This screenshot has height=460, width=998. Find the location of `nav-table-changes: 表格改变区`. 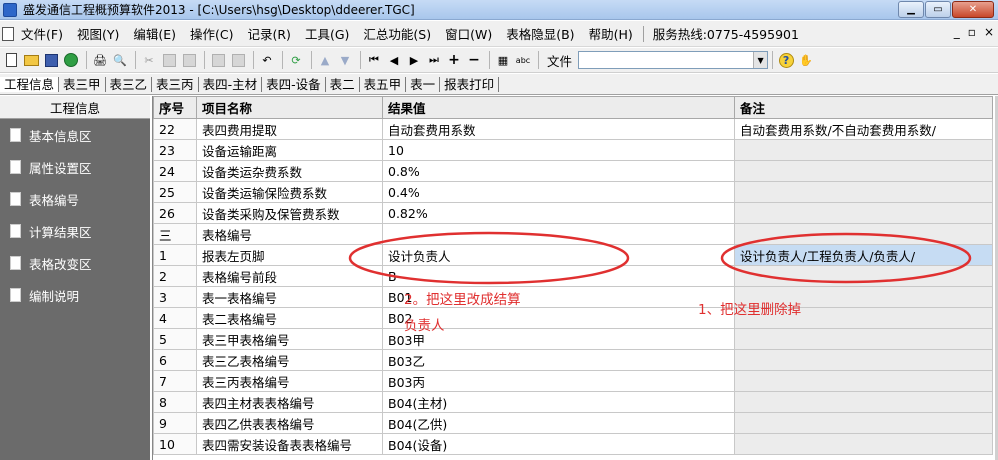

nav-table-changes: 表格改变区 is located at coordinates (75, 263).